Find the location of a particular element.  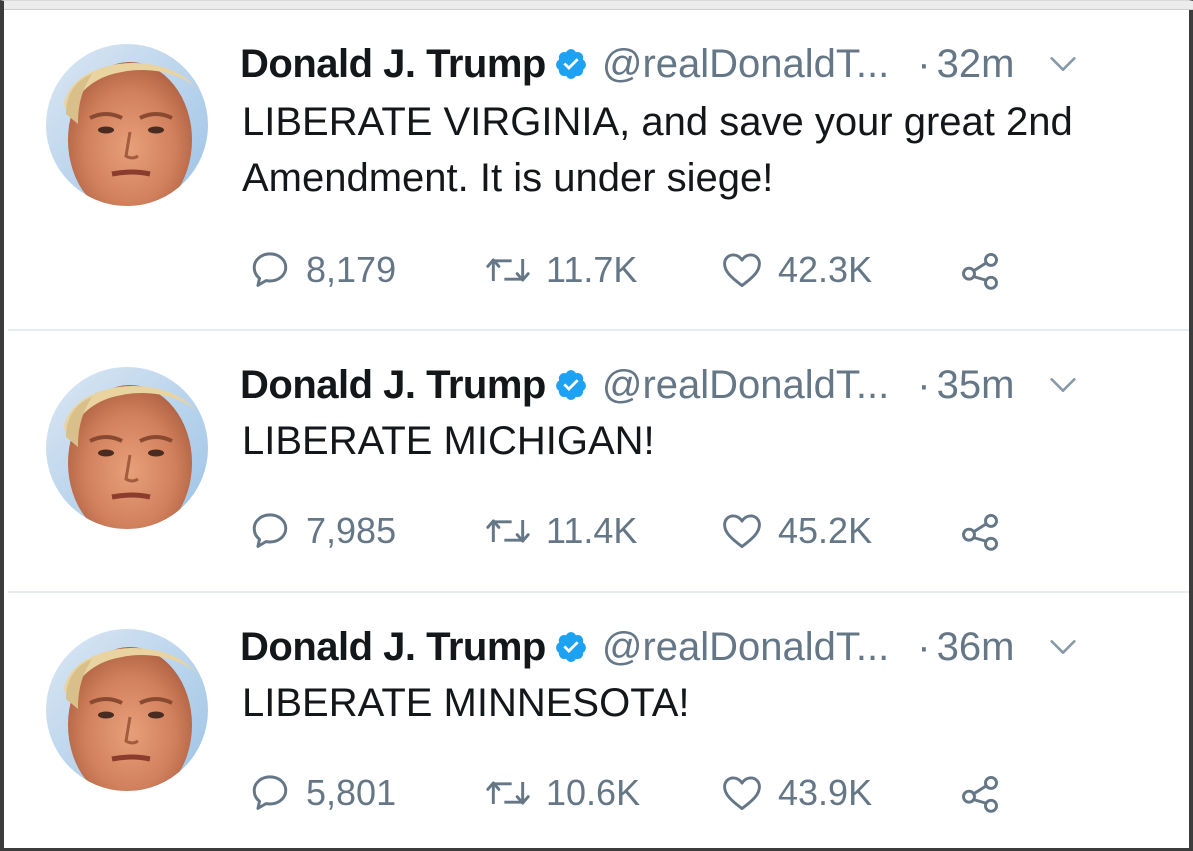

reply-button: 7,985 is located at coordinates (366, 531).